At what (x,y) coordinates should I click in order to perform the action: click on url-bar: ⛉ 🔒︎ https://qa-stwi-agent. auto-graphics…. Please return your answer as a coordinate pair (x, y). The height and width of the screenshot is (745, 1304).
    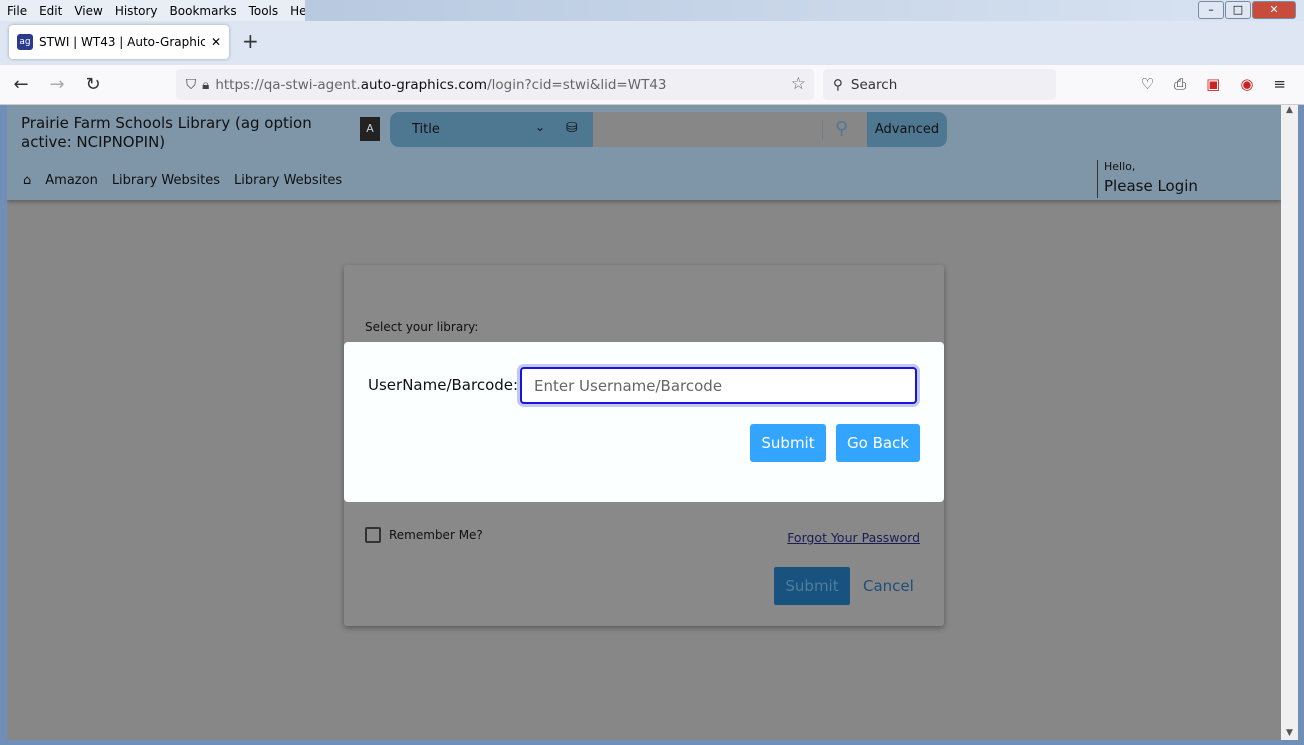
    Looking at the image, I should click on (495, 84).